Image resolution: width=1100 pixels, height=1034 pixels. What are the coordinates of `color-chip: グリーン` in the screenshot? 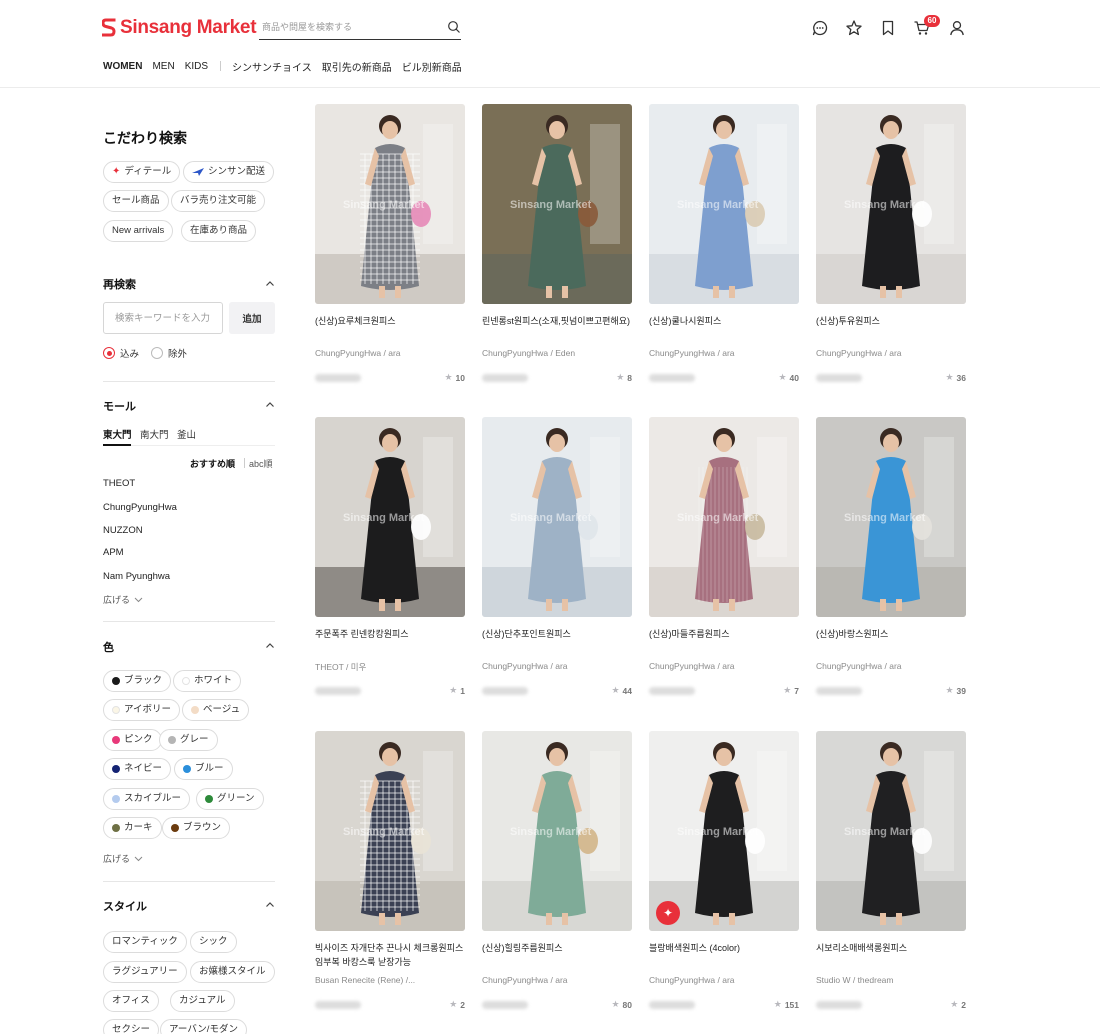 It's located at (230, 799).